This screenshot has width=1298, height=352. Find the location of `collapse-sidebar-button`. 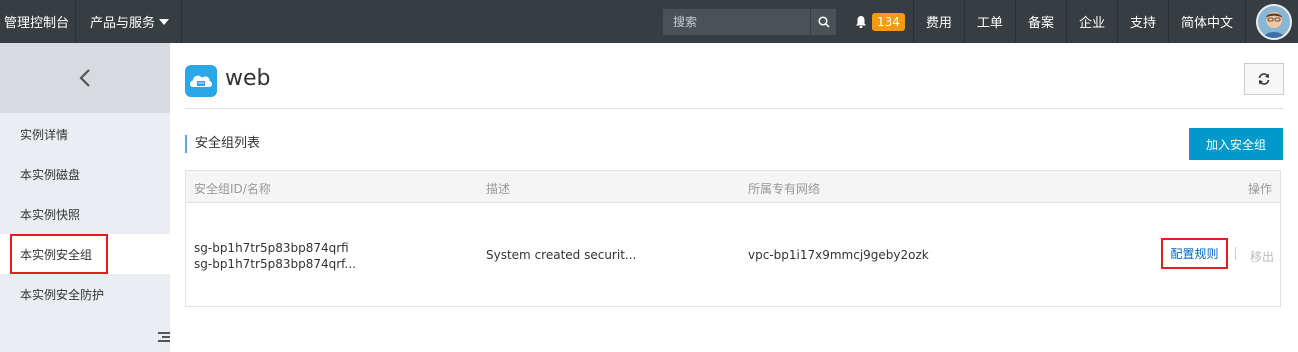

collapse-sidebar-button is located at coordinates (164, 337).